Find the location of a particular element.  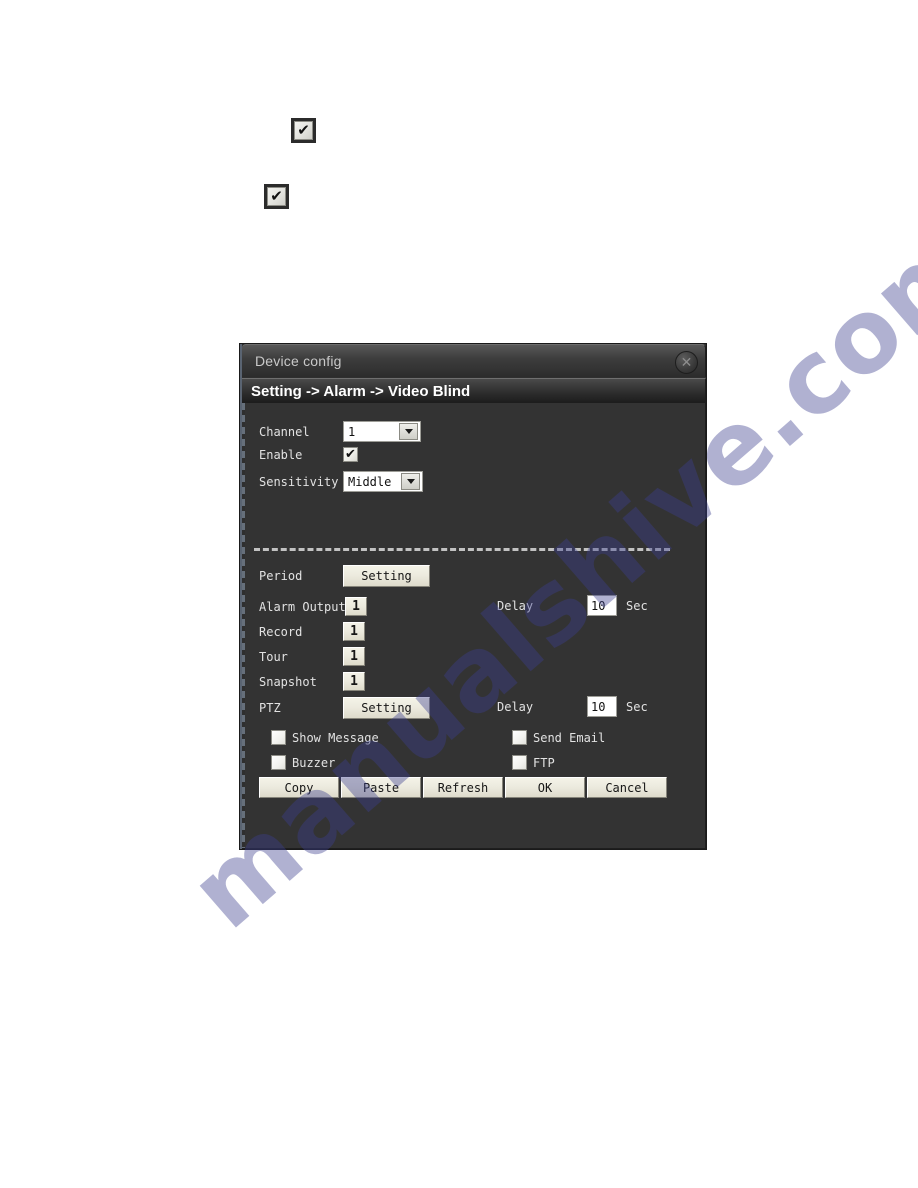

label-delay-ptz-unit: Sec is located at coordinates (637, 706).